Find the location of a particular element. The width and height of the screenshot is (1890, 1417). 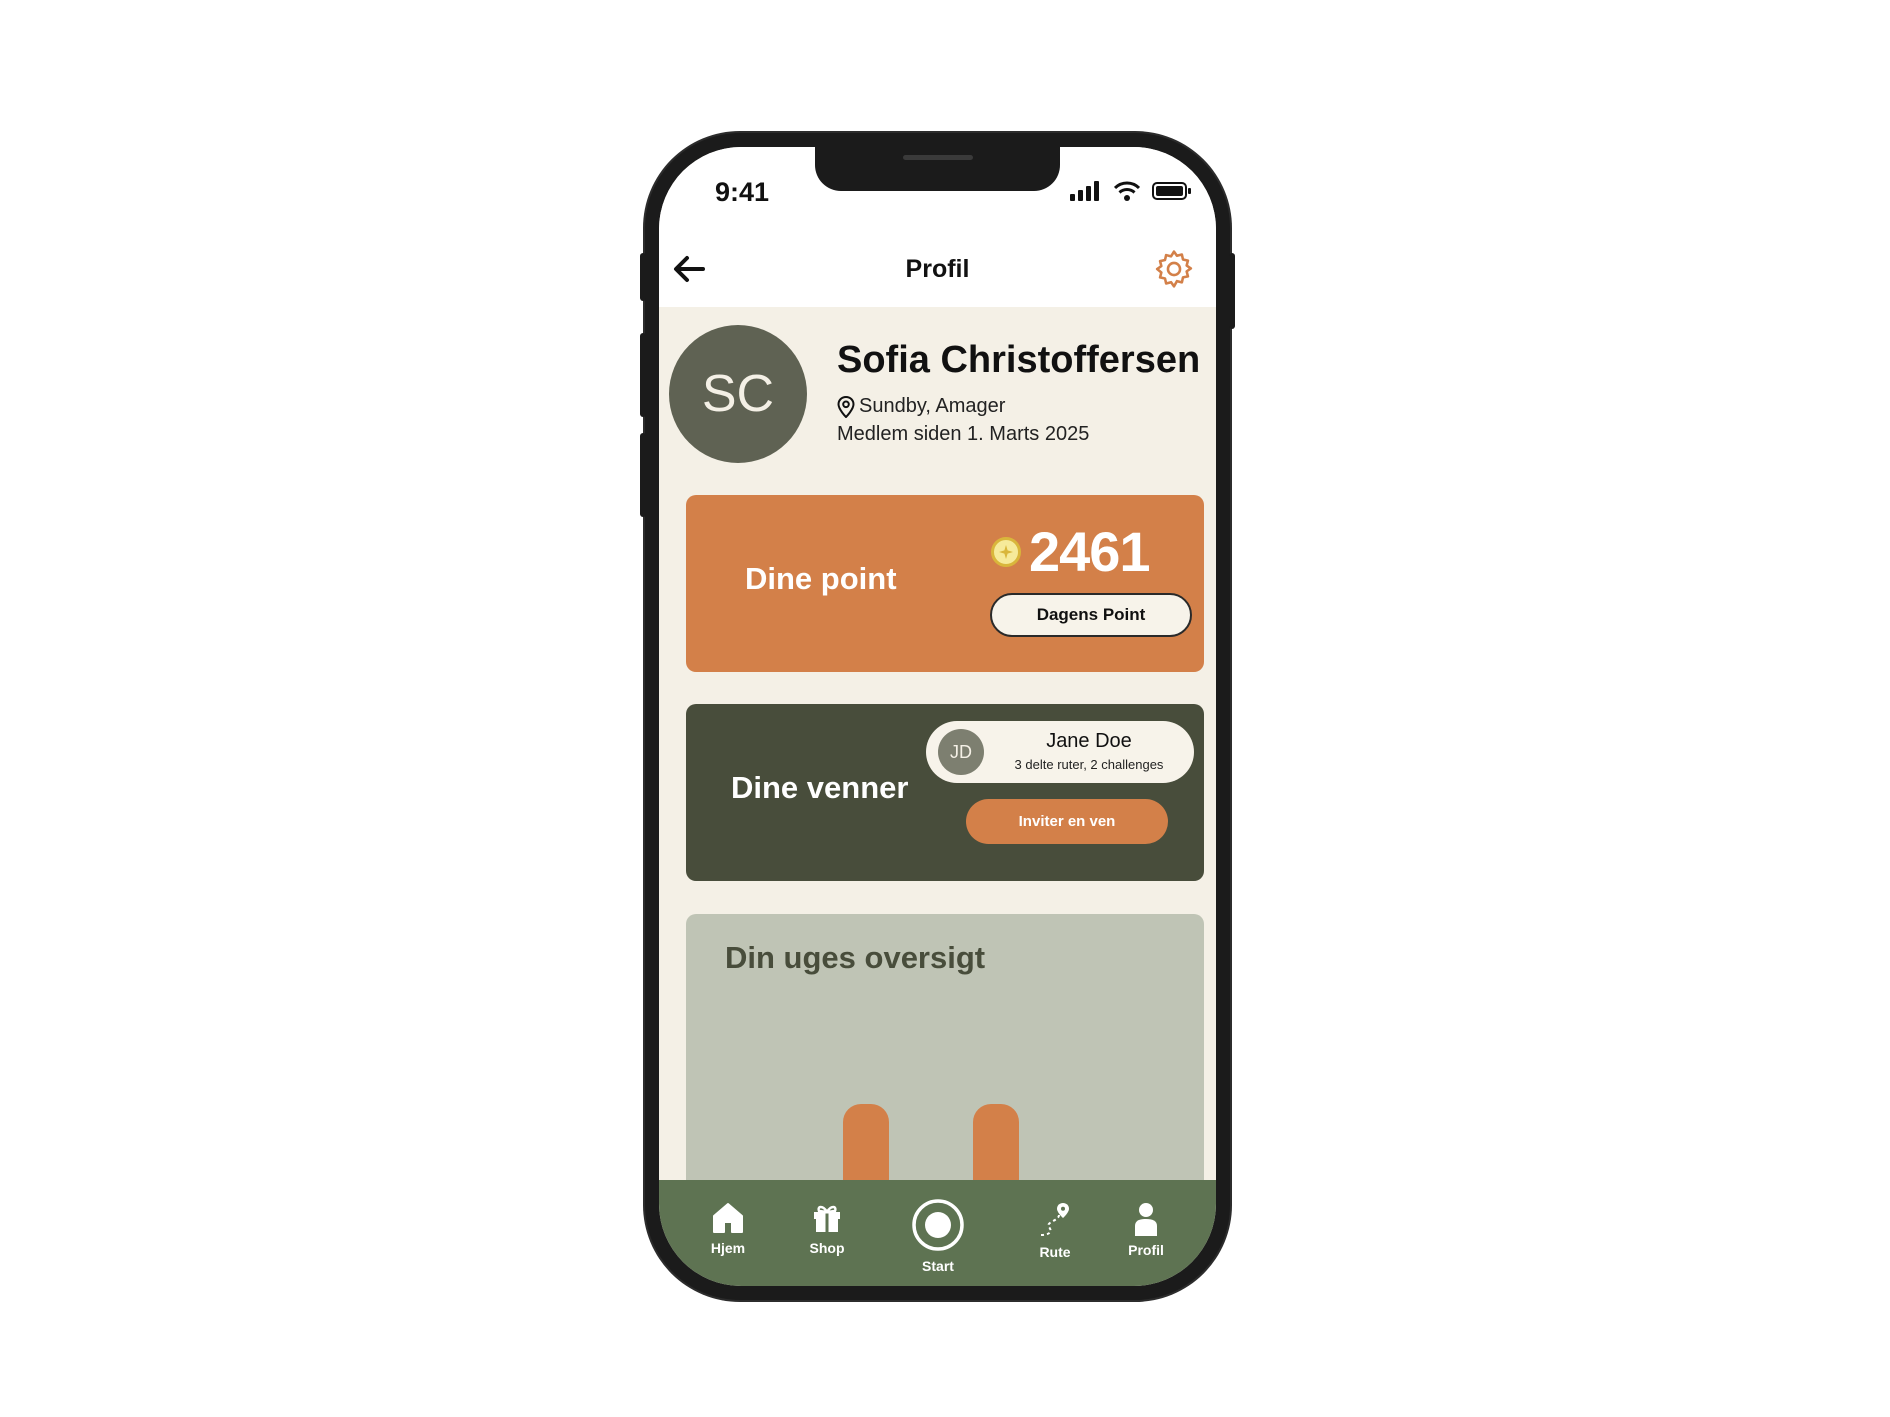

status-icons is located at coordinates (1131, 191).